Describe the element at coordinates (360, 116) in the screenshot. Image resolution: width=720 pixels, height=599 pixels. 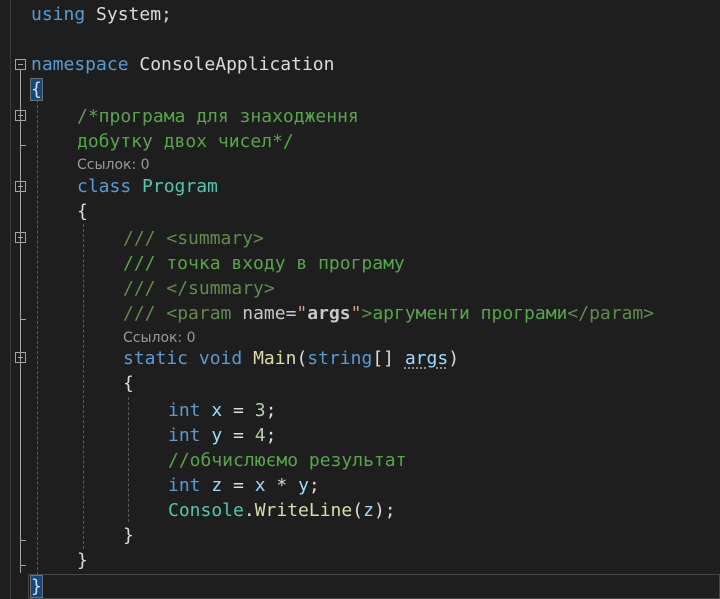
I see `code-line: /*програма для знаходження` at that location.